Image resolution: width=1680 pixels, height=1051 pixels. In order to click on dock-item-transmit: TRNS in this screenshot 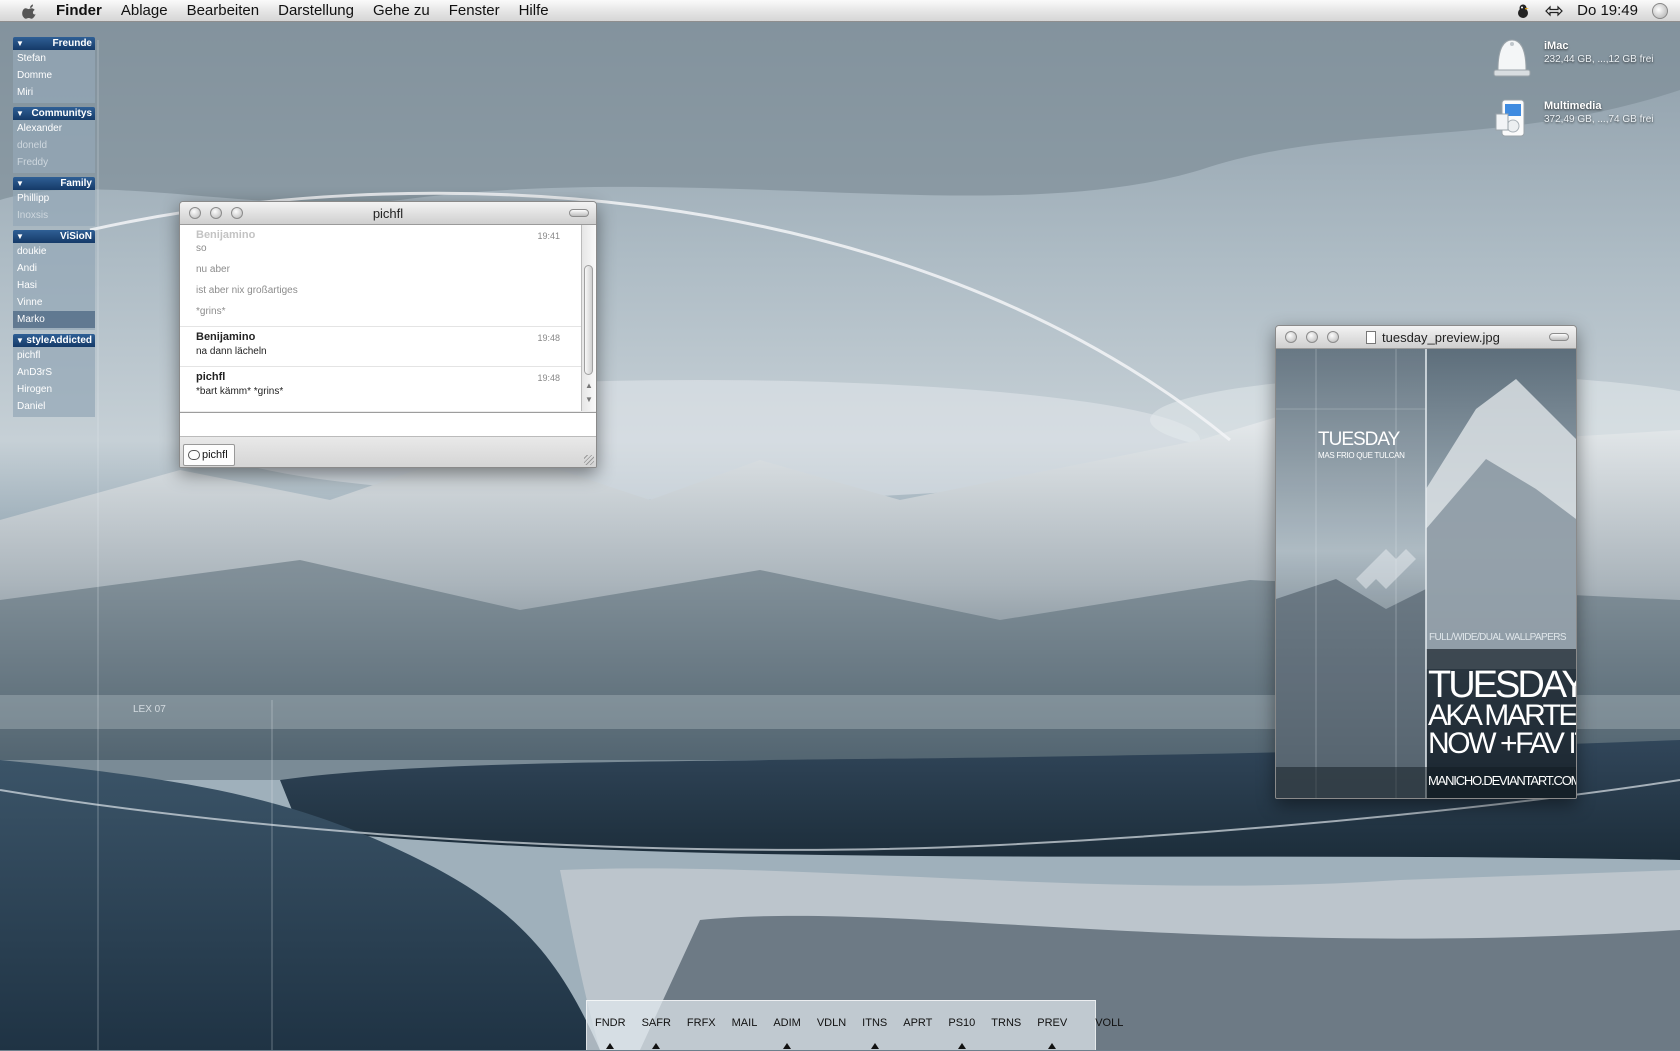, I will do `click(1006, 1034)`.